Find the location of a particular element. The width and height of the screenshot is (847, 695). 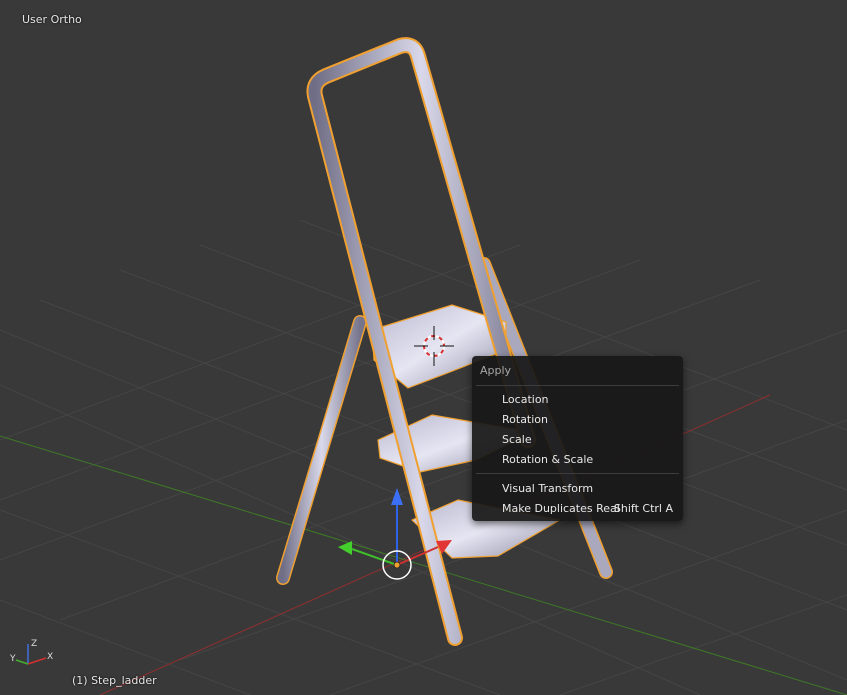

menu-item-make-duplicates-real: Make Duplicates Real Shift Ctrl A is located at coordinates (577, 508).